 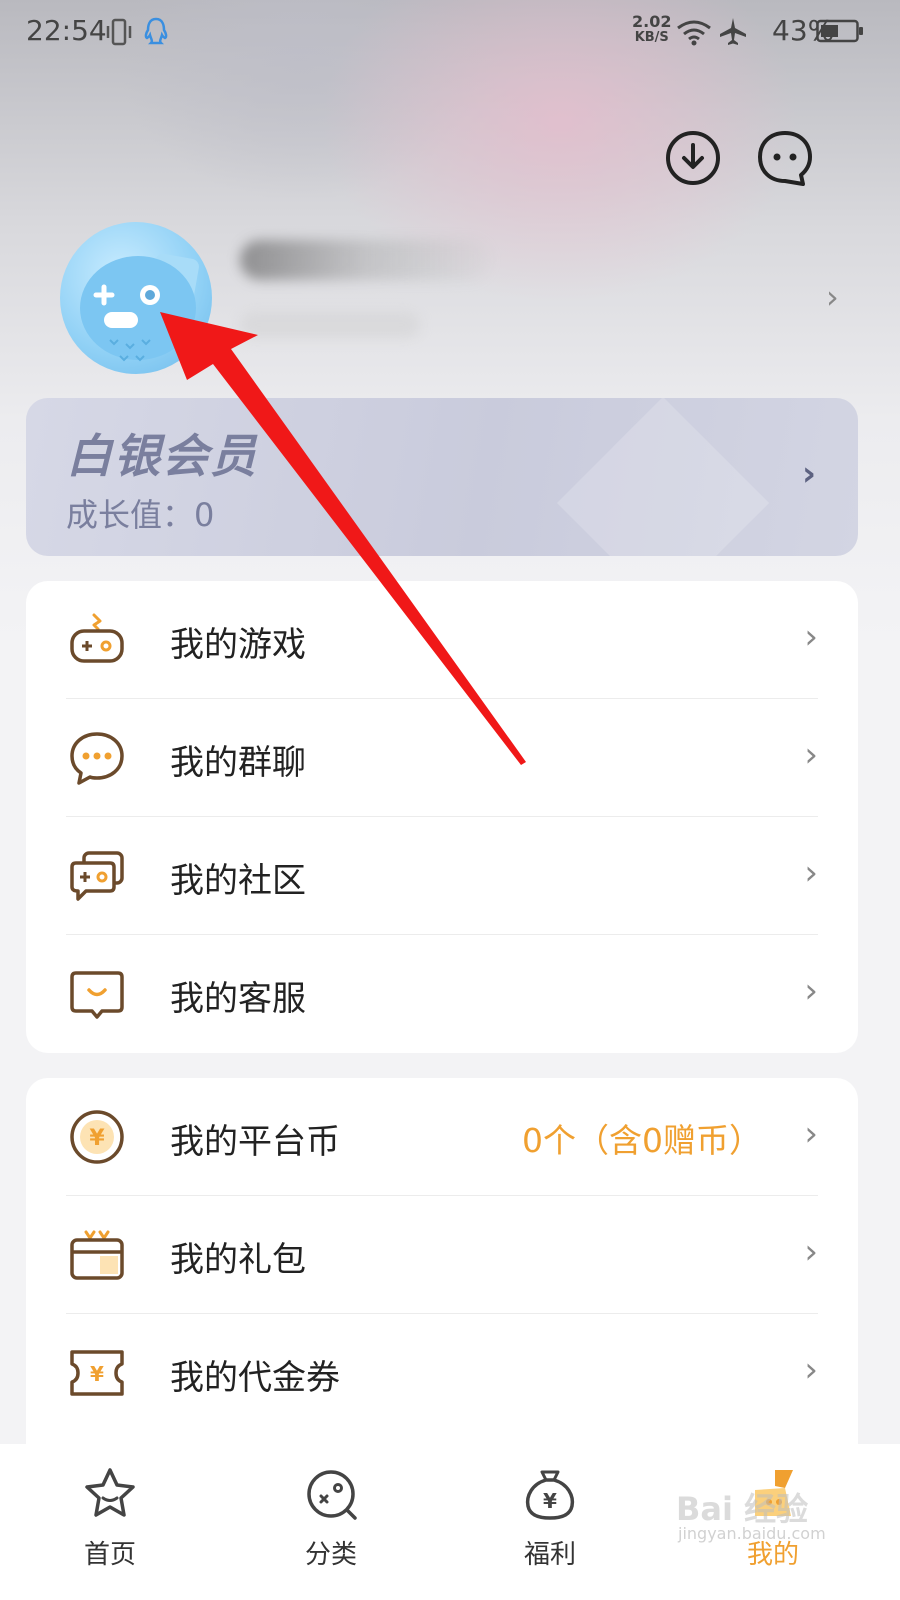 I want to click on vibrate-icon, so click(x=119, y=32).